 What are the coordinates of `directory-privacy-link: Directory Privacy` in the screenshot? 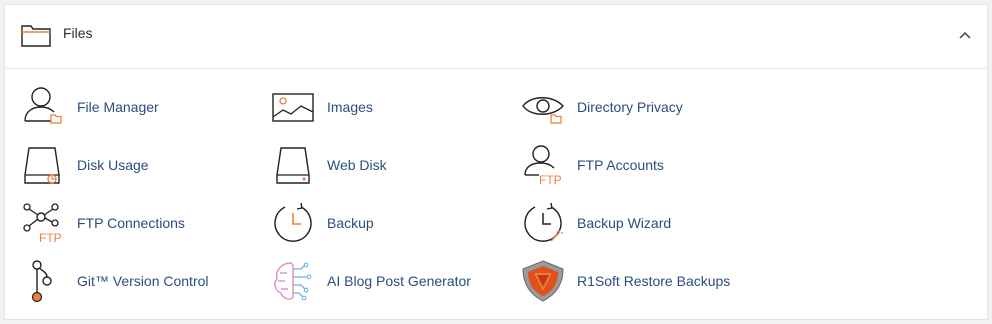 It's located at (641, 107).